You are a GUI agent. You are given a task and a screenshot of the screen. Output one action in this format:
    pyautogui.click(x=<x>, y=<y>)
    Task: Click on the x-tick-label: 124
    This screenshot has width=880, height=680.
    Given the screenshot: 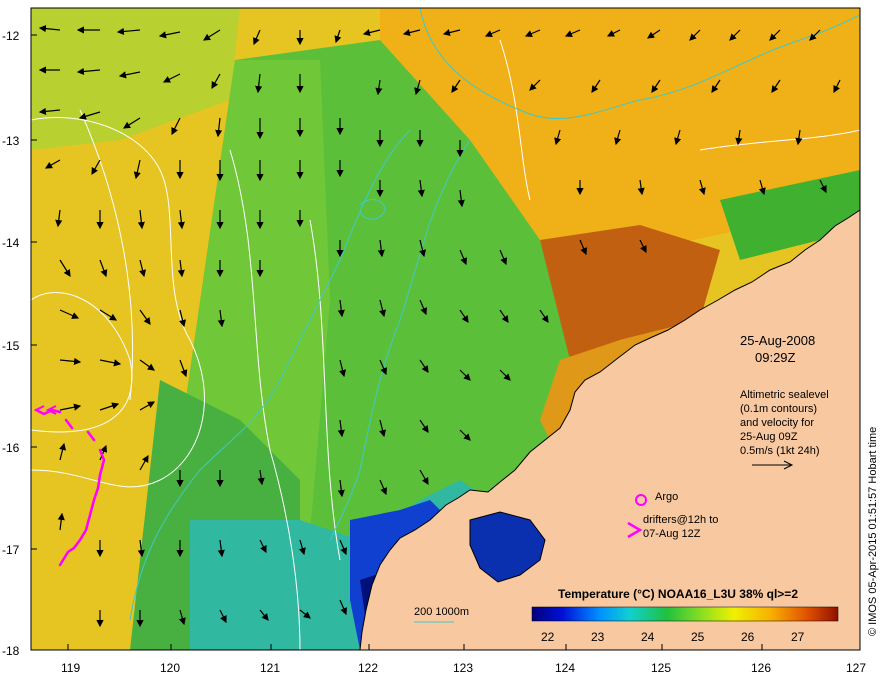 What is the action you would take?
    pyautogui.click(x=565, y=668)
    